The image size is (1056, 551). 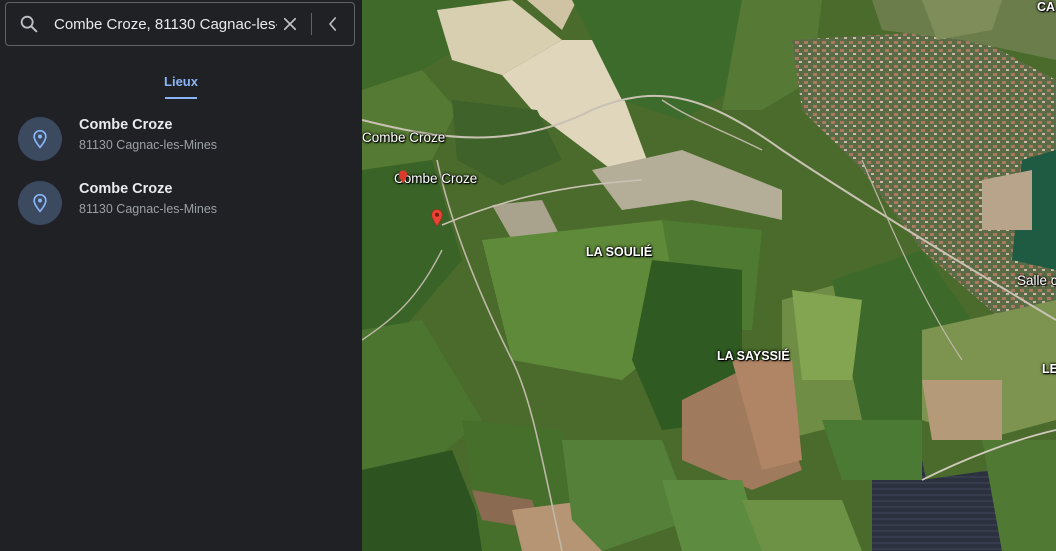 I want to click on search-icon, so click(x=29, y=24).